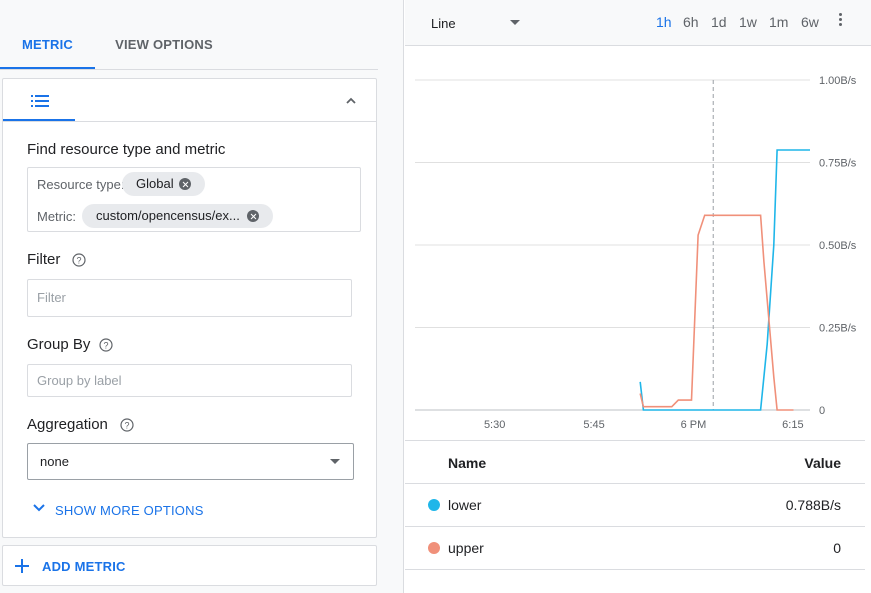 The width and height of the screenshot is (871, 593). Describe the element at coordinates (822, 463) in the screenshot. I see `legend-value-header: Value` at that location.